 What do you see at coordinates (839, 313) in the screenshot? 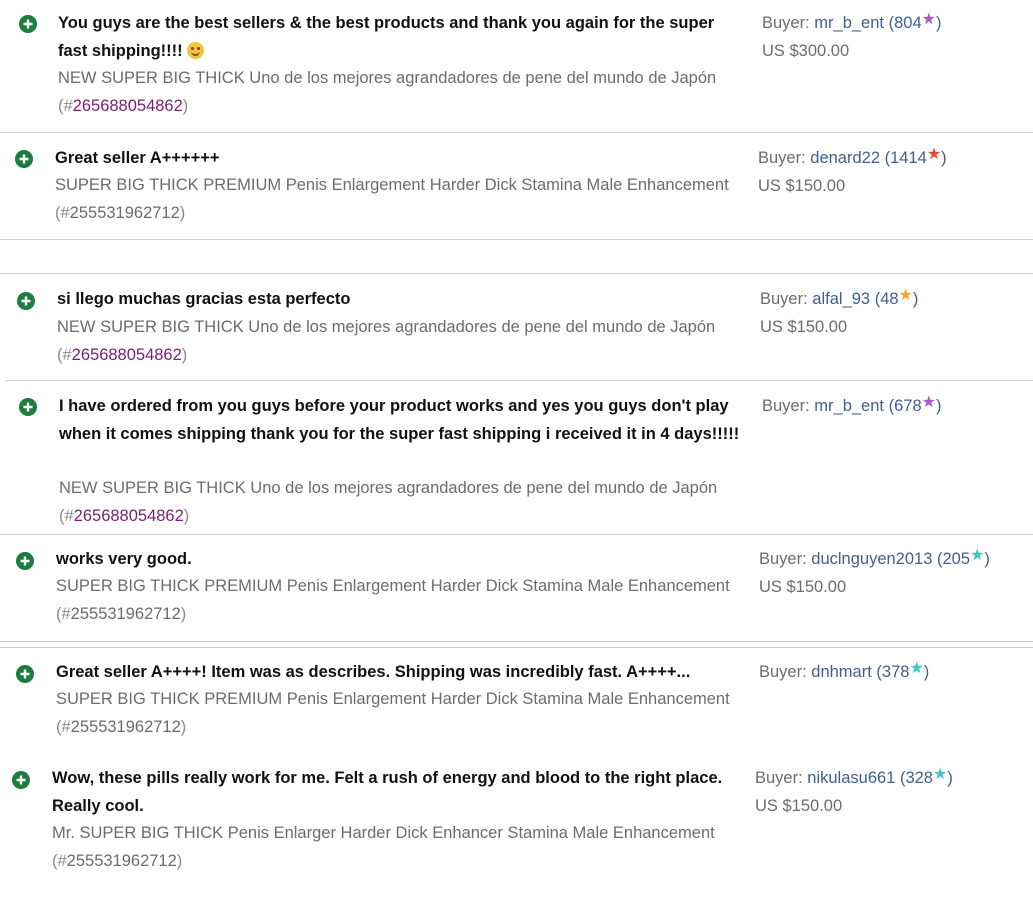
I see `buyer-info: Buyer: alfal_93 (48★) US $150.00` at bounding box center [839, 313].